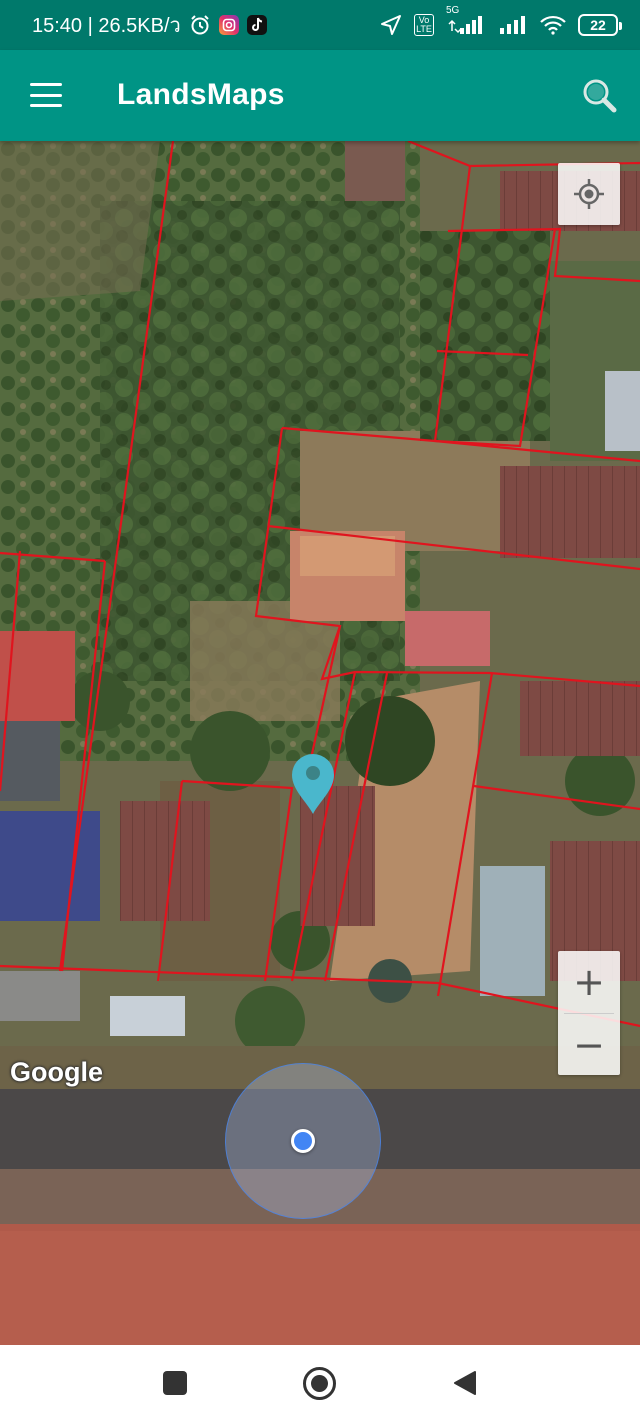  What do you see at coordinates (424, 25) in the screenshot?
I see `volte-icon: Vo LTE` at bounding box center [424, 25].